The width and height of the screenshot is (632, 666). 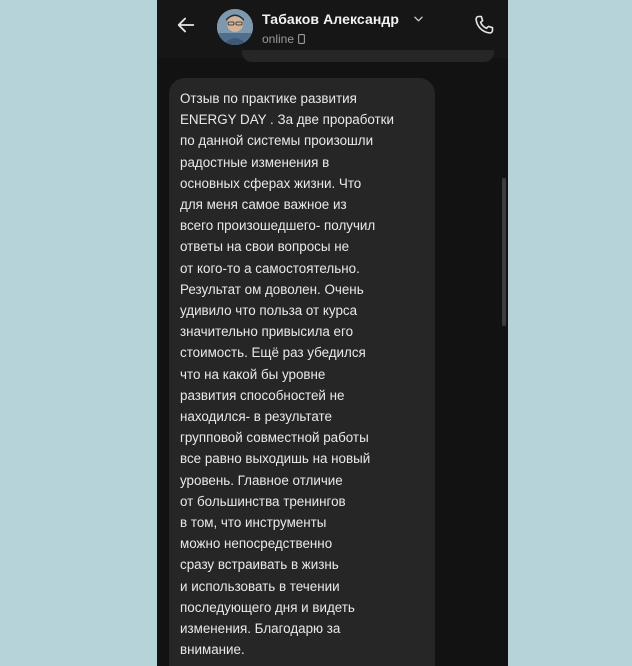 I want to click on message-line: от большинства тренингов, so click(x=263, y=501).